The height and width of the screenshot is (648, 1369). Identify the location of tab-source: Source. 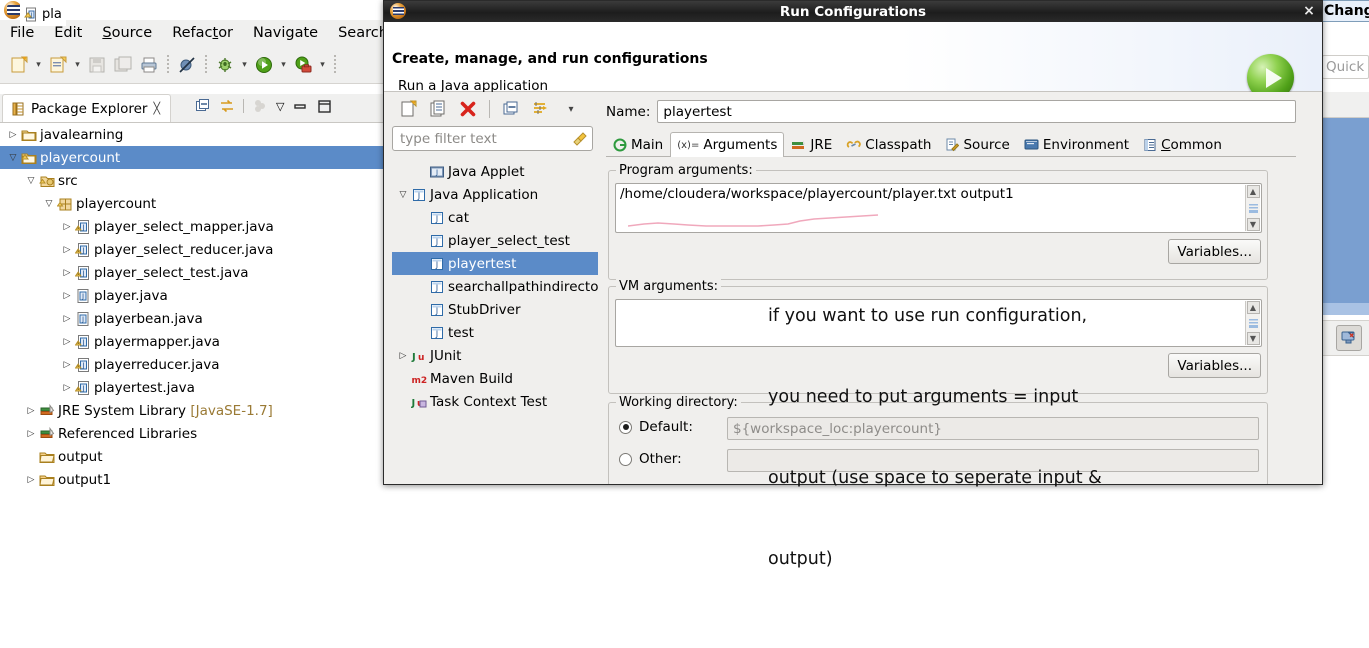
(977, 144).